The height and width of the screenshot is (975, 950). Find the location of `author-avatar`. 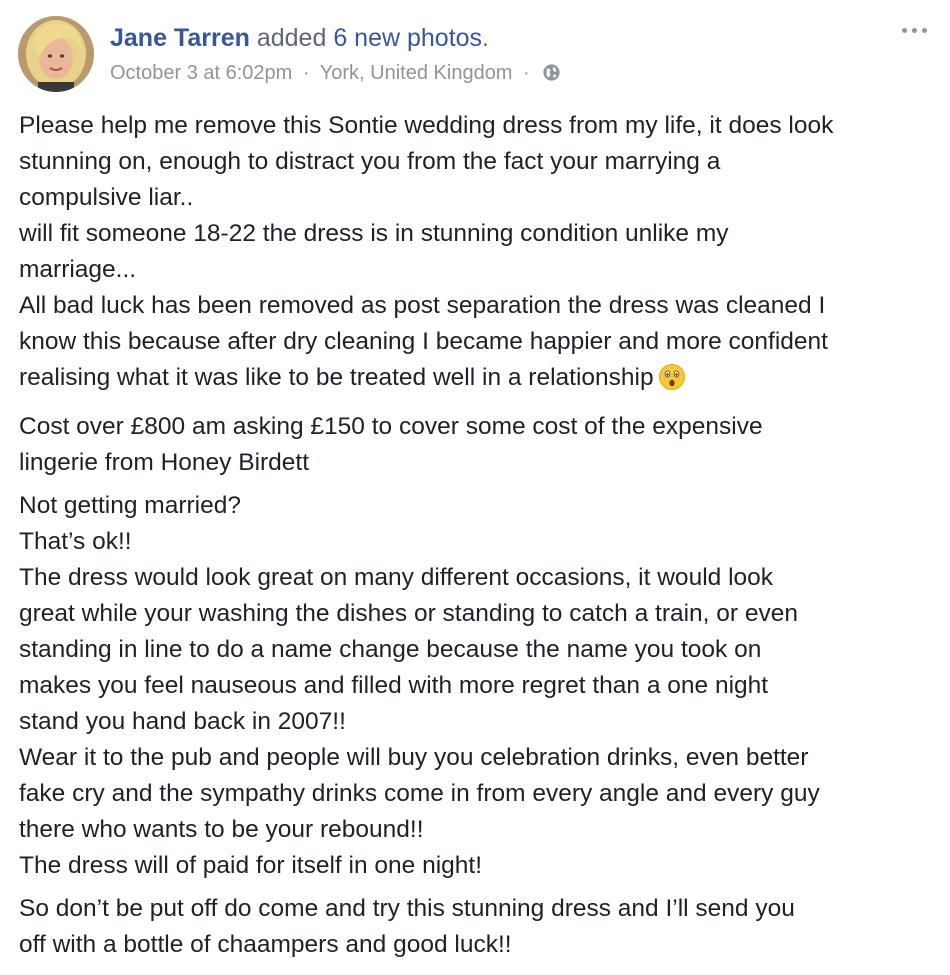

author-avatar is located at coordinates (56, 54).